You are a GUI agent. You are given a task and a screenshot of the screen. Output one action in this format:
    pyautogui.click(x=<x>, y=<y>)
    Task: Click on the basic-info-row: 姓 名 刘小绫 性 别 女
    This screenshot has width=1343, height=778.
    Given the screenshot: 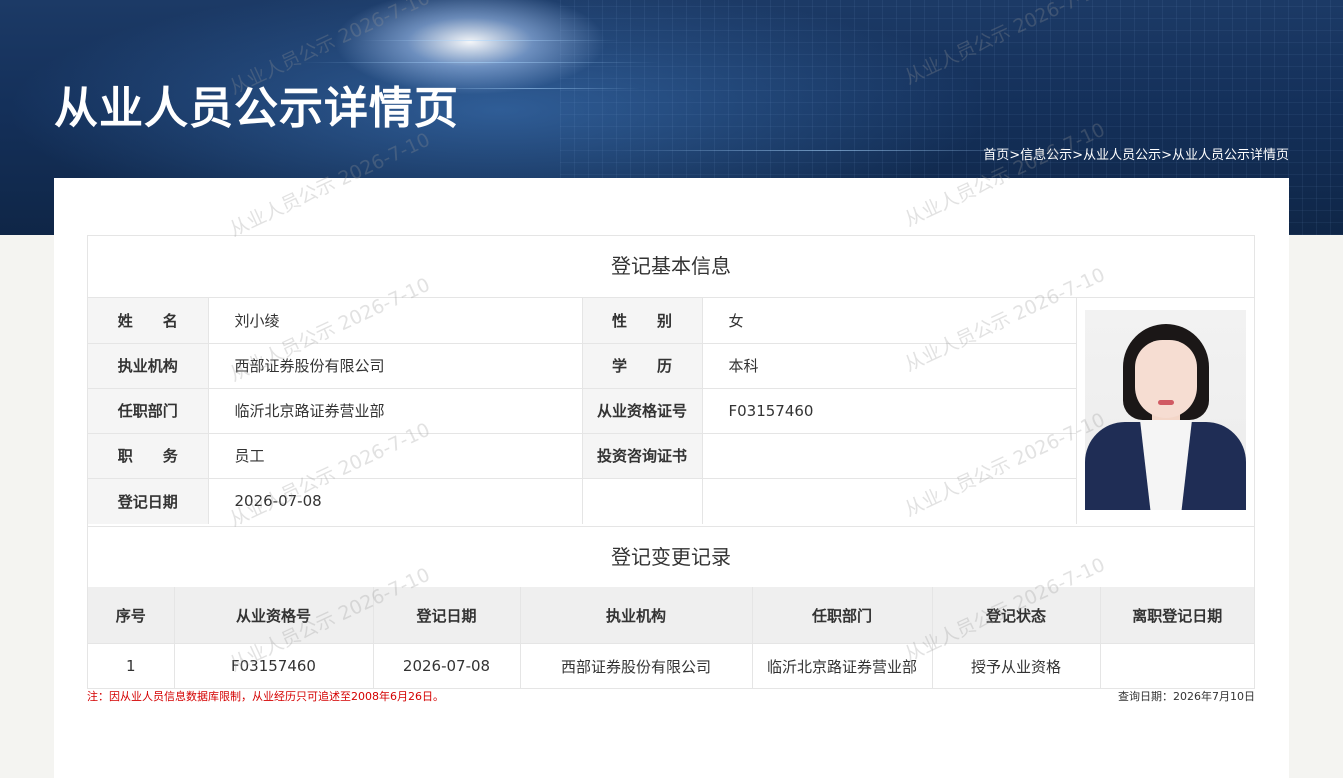 What is the action you would take?
    pyautogui.click(x=582, y=321)
    